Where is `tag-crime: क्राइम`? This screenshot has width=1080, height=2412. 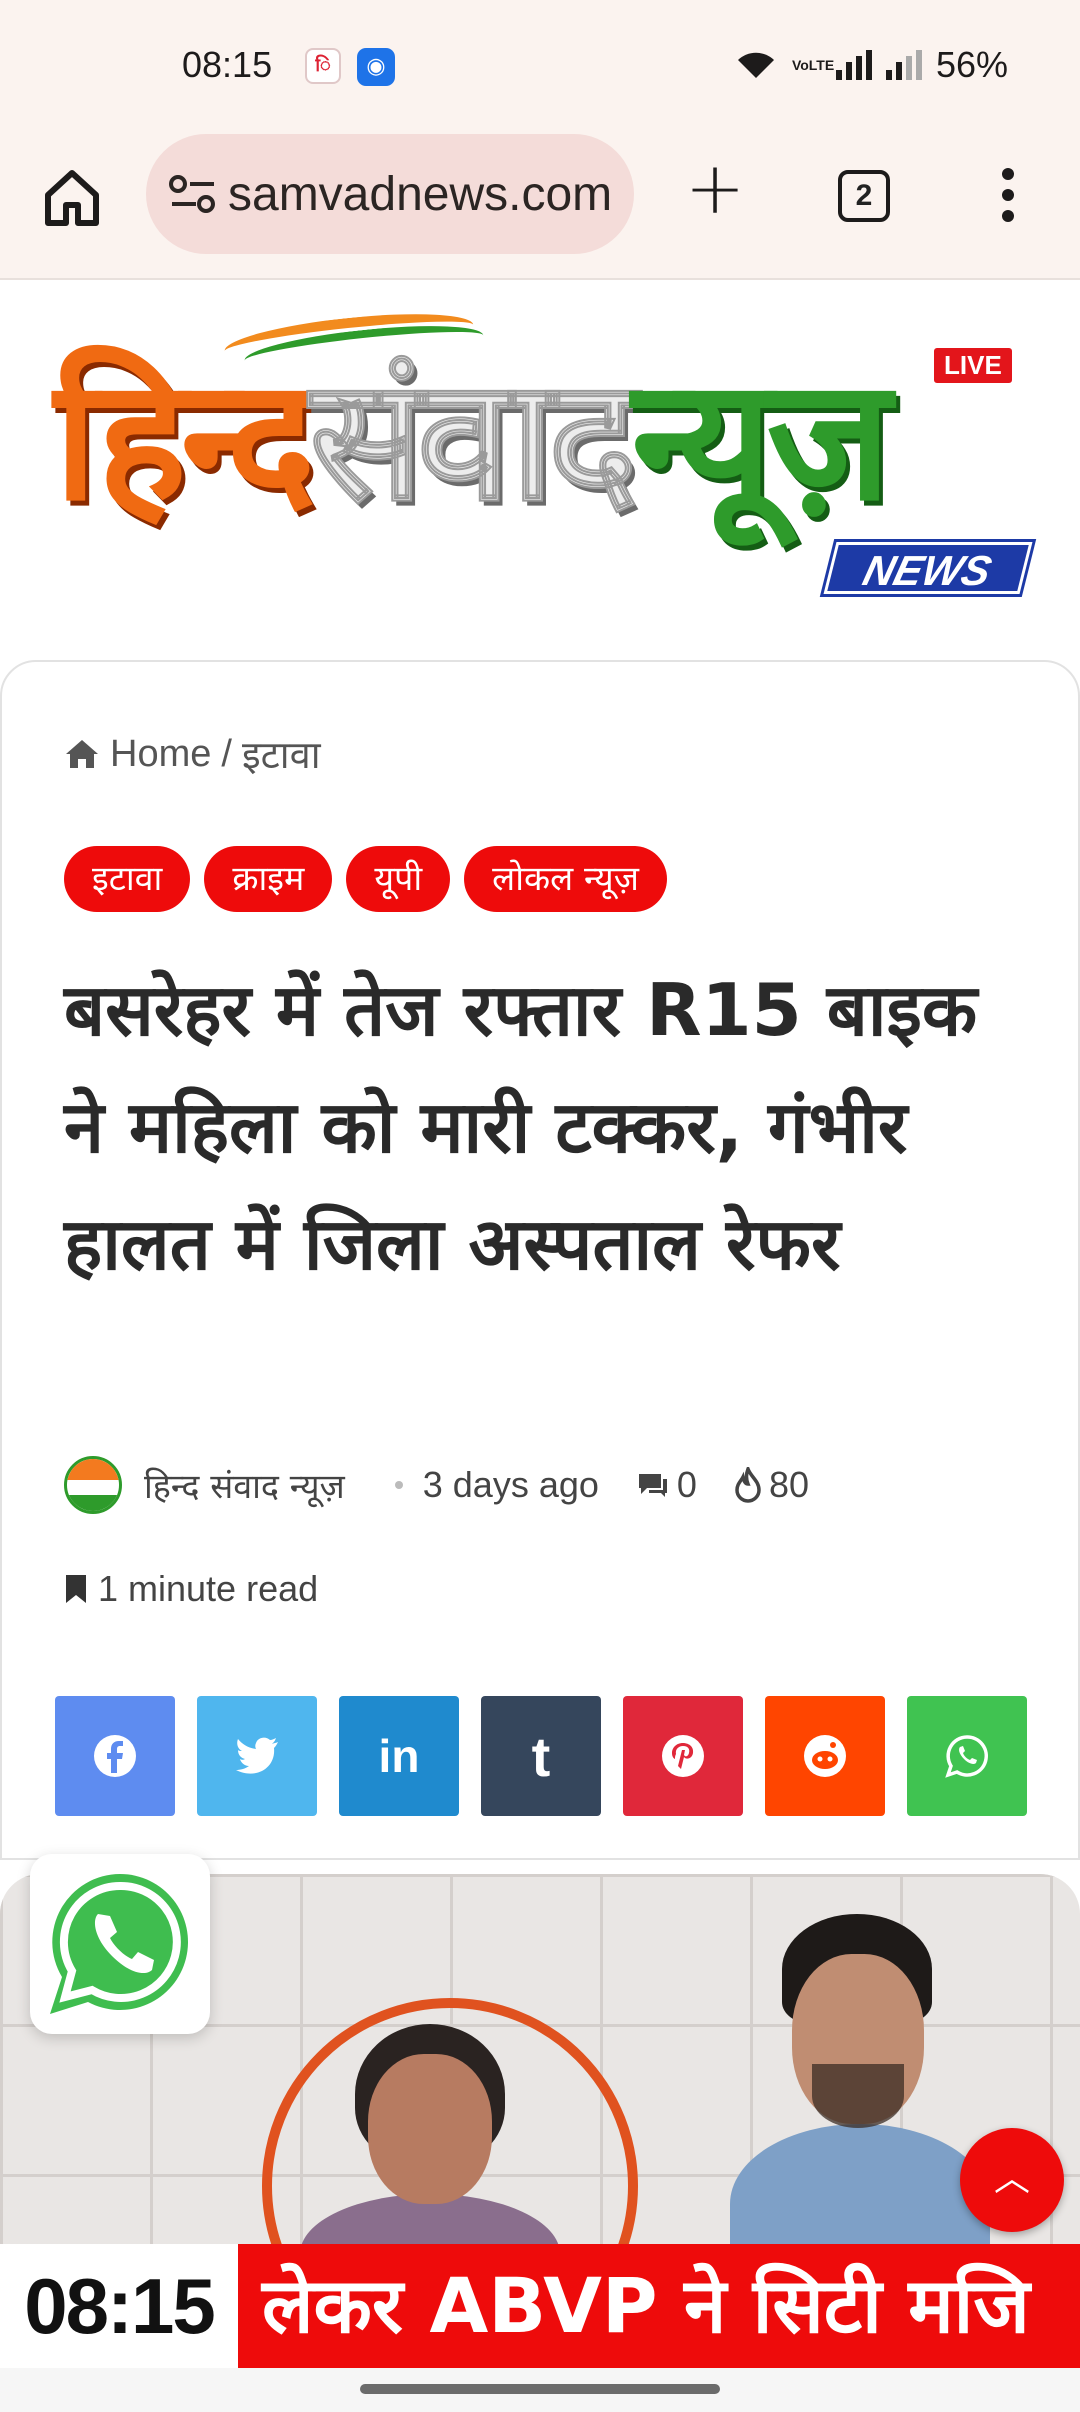 tag-crime: क्राइम is located at coordinates (268, 879).